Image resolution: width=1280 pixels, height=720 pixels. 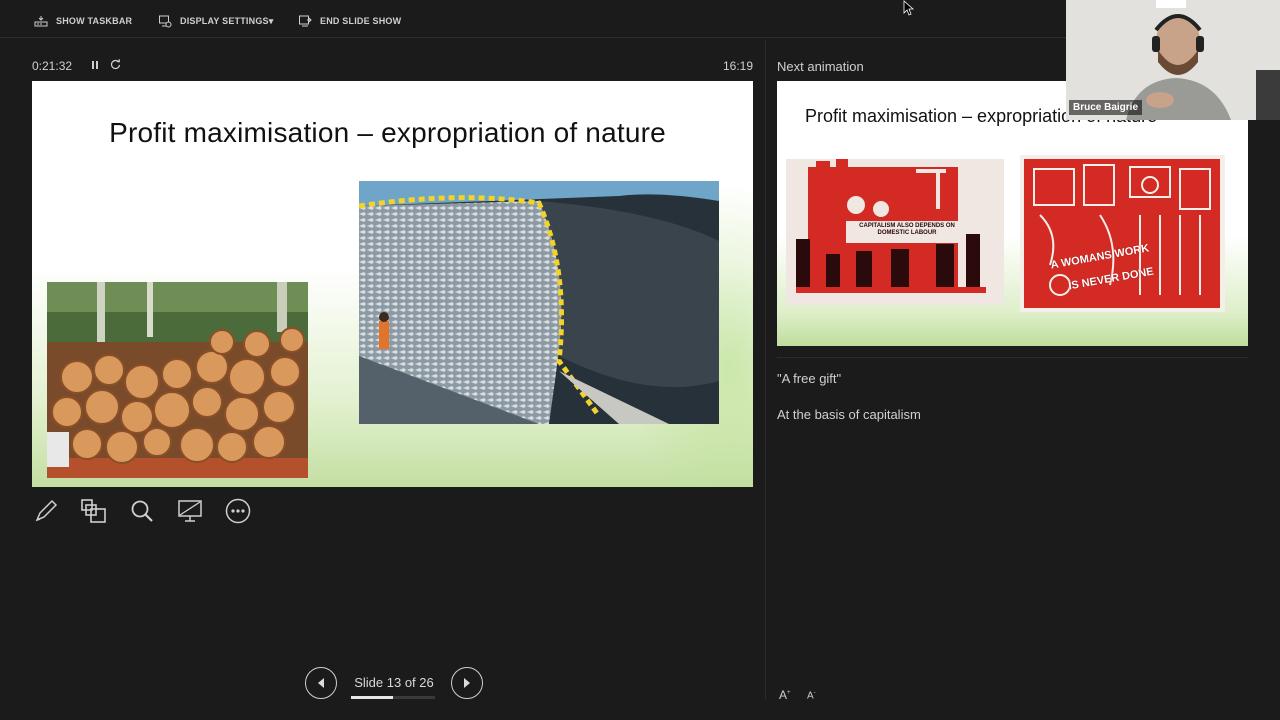 I want to click on slide-progress-fill, so click(x=372, y=697).